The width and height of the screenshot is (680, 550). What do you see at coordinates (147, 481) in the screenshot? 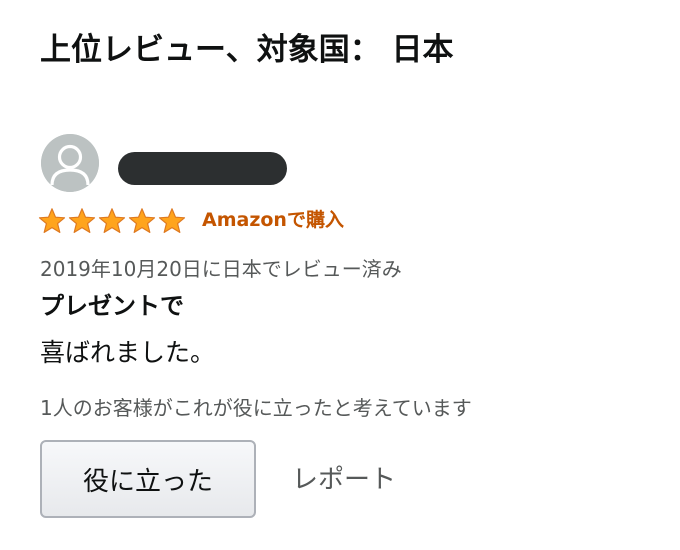
I see `helpful-button-label: 役に立った` at bounding box center [147, 481].